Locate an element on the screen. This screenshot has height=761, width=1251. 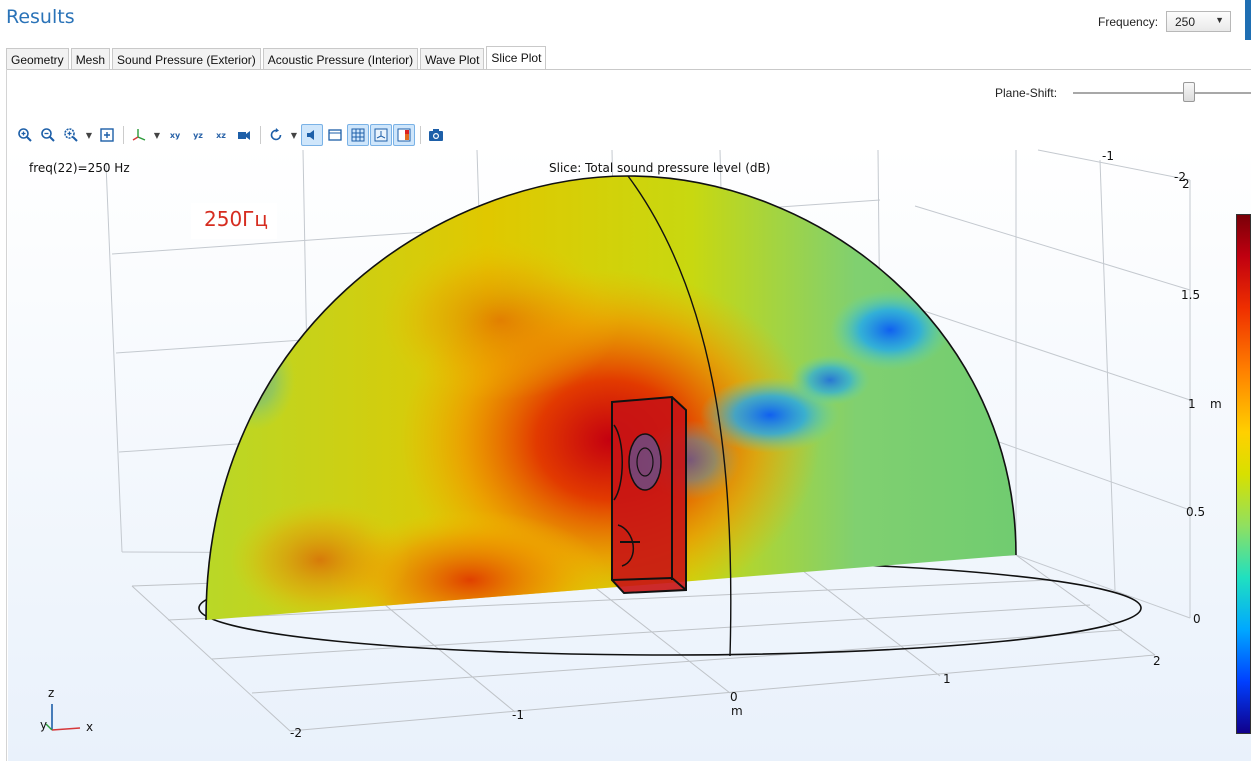
x-tick-label: 2 is located at coordinates (1157, 661).